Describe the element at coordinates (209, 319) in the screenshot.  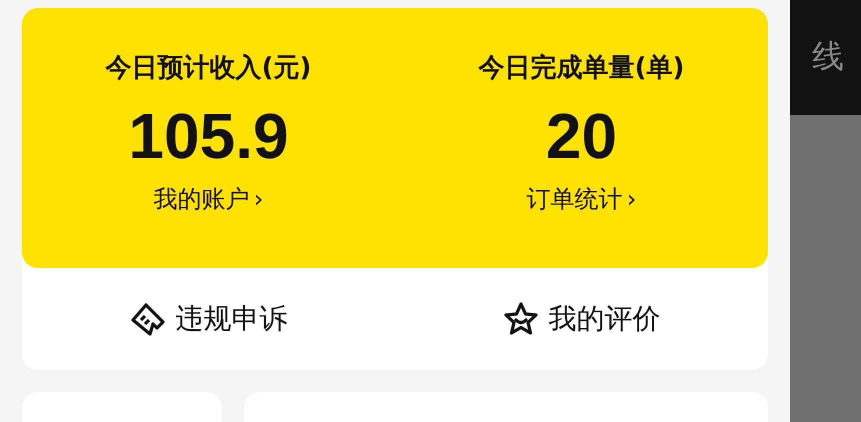
I see `action-button: 违规申诉` at that location.